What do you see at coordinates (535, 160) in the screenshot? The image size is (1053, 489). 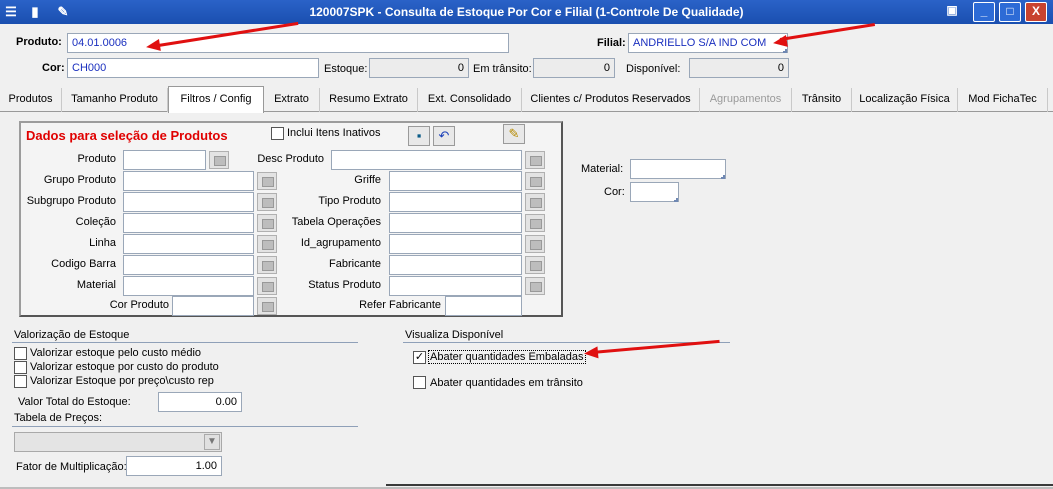 I see `filter-desc-produto-lookup-icon` at bounding box center [535, 160].